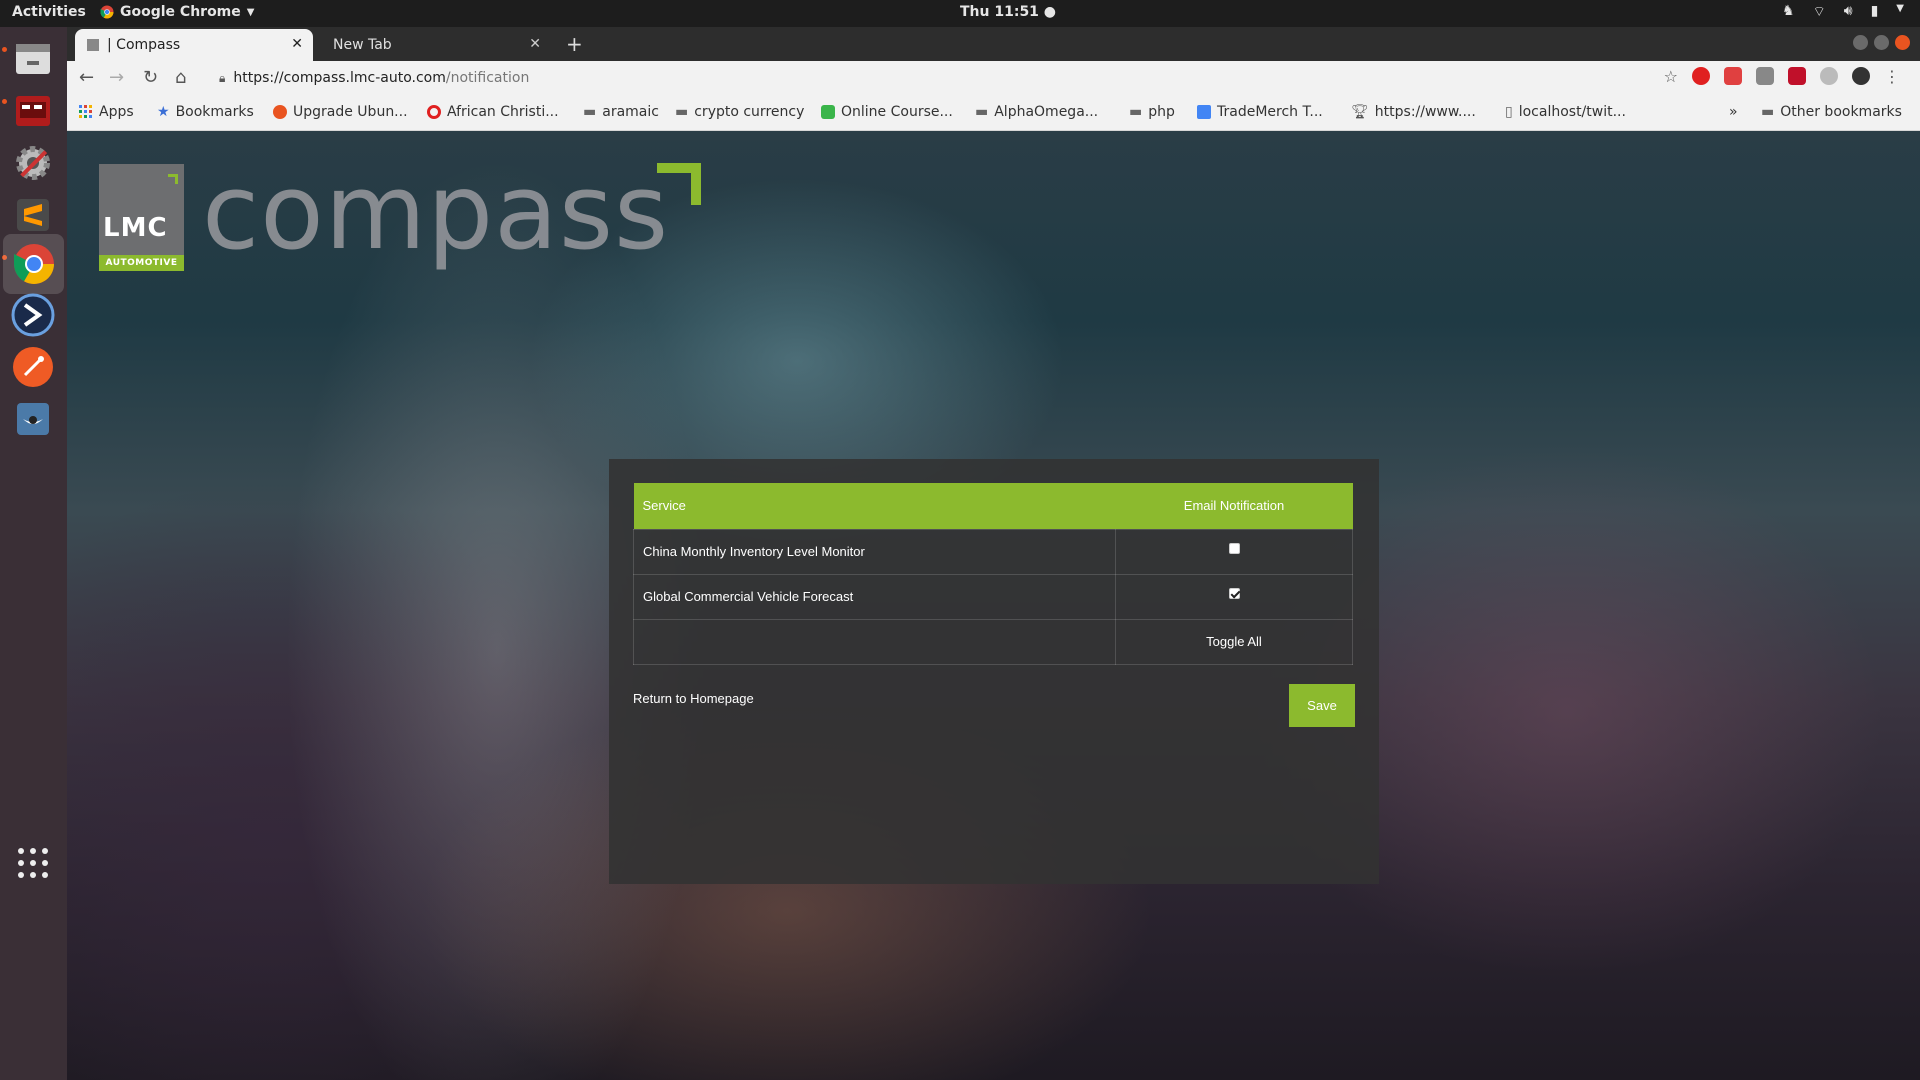 This screenshot has width=1920, height=1080. What do you see at coordinates (1152, 112) in the screenshot?
I see `bookmark-php: ▬ php` at bounding box center [1152, 112].